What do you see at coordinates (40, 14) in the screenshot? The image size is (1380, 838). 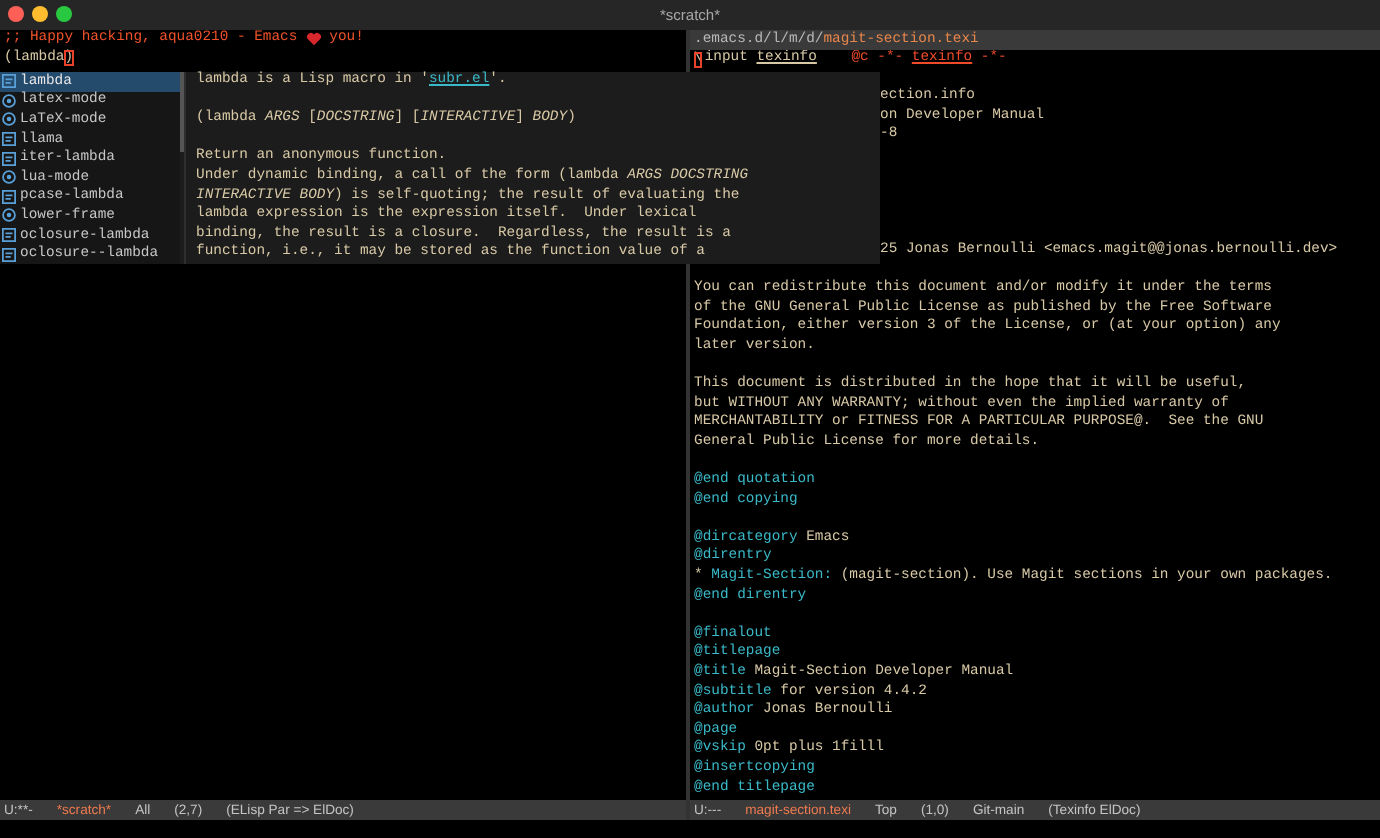 I see `minimize-icon` at bounding box center [40, 14].